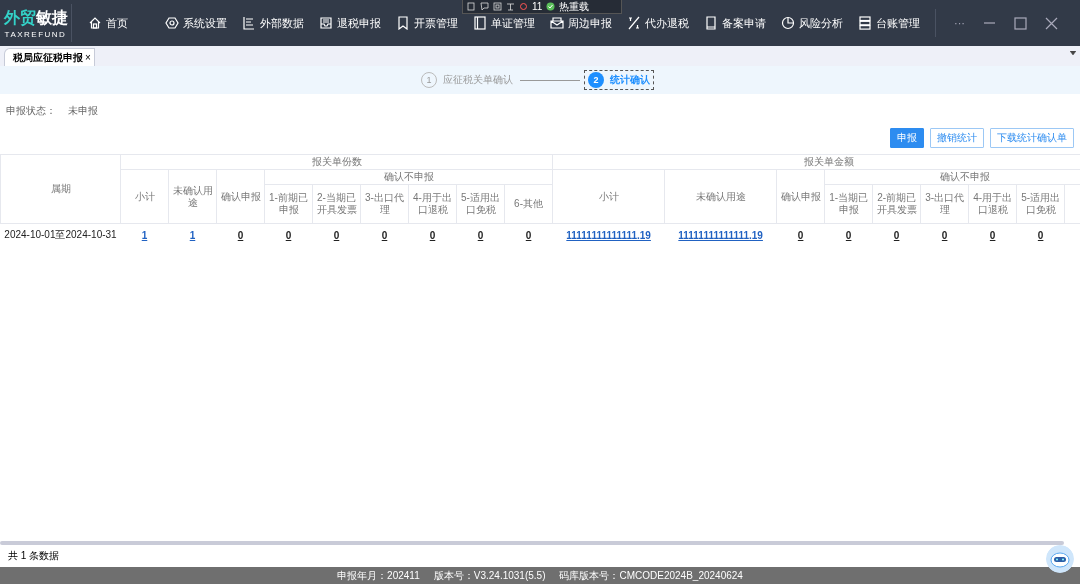  I want to click on tab: 税局应征税申报 ×, so click(49, 57).